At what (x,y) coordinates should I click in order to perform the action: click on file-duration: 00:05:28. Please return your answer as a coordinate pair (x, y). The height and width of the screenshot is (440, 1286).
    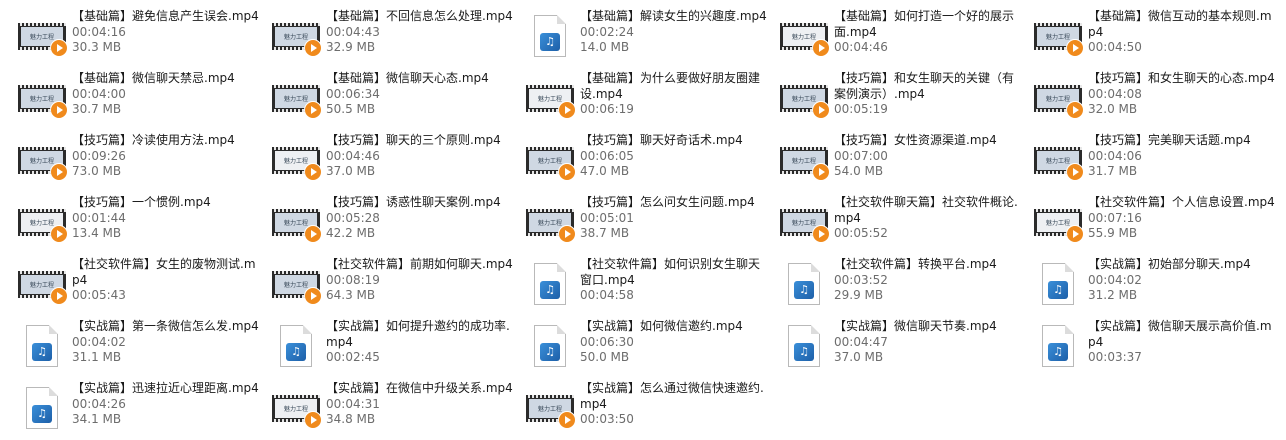
    Looking at the image, I should click on (353, 217).